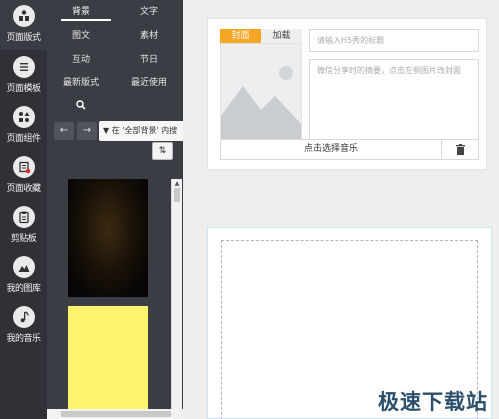 This screenshot has height=419, width=499. Describe the element at coordinates (23, 317) in the screenshot. I see `music-icon` at that location.